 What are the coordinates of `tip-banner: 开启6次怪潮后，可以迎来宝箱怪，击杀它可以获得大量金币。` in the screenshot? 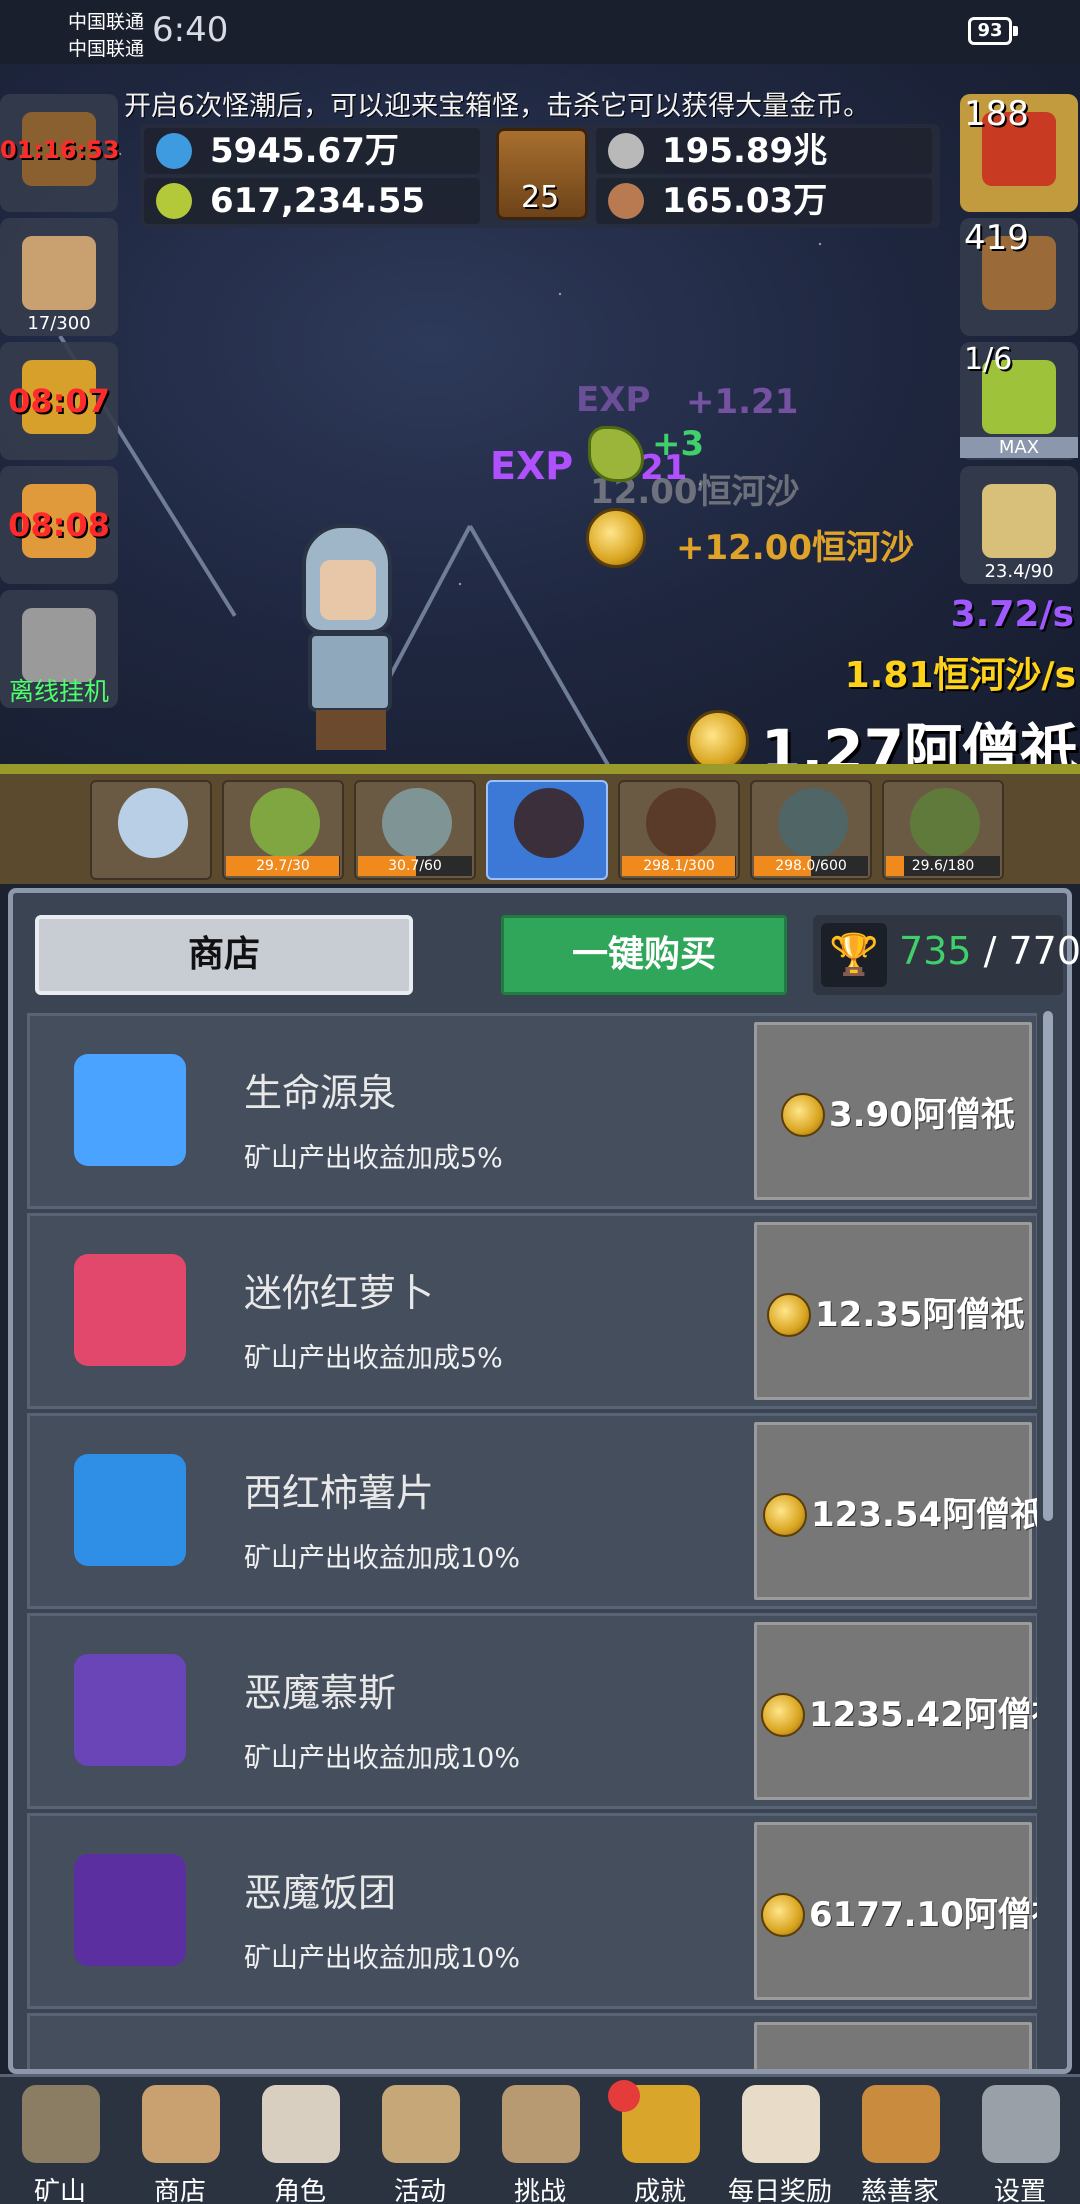 It's located at (497, 106).